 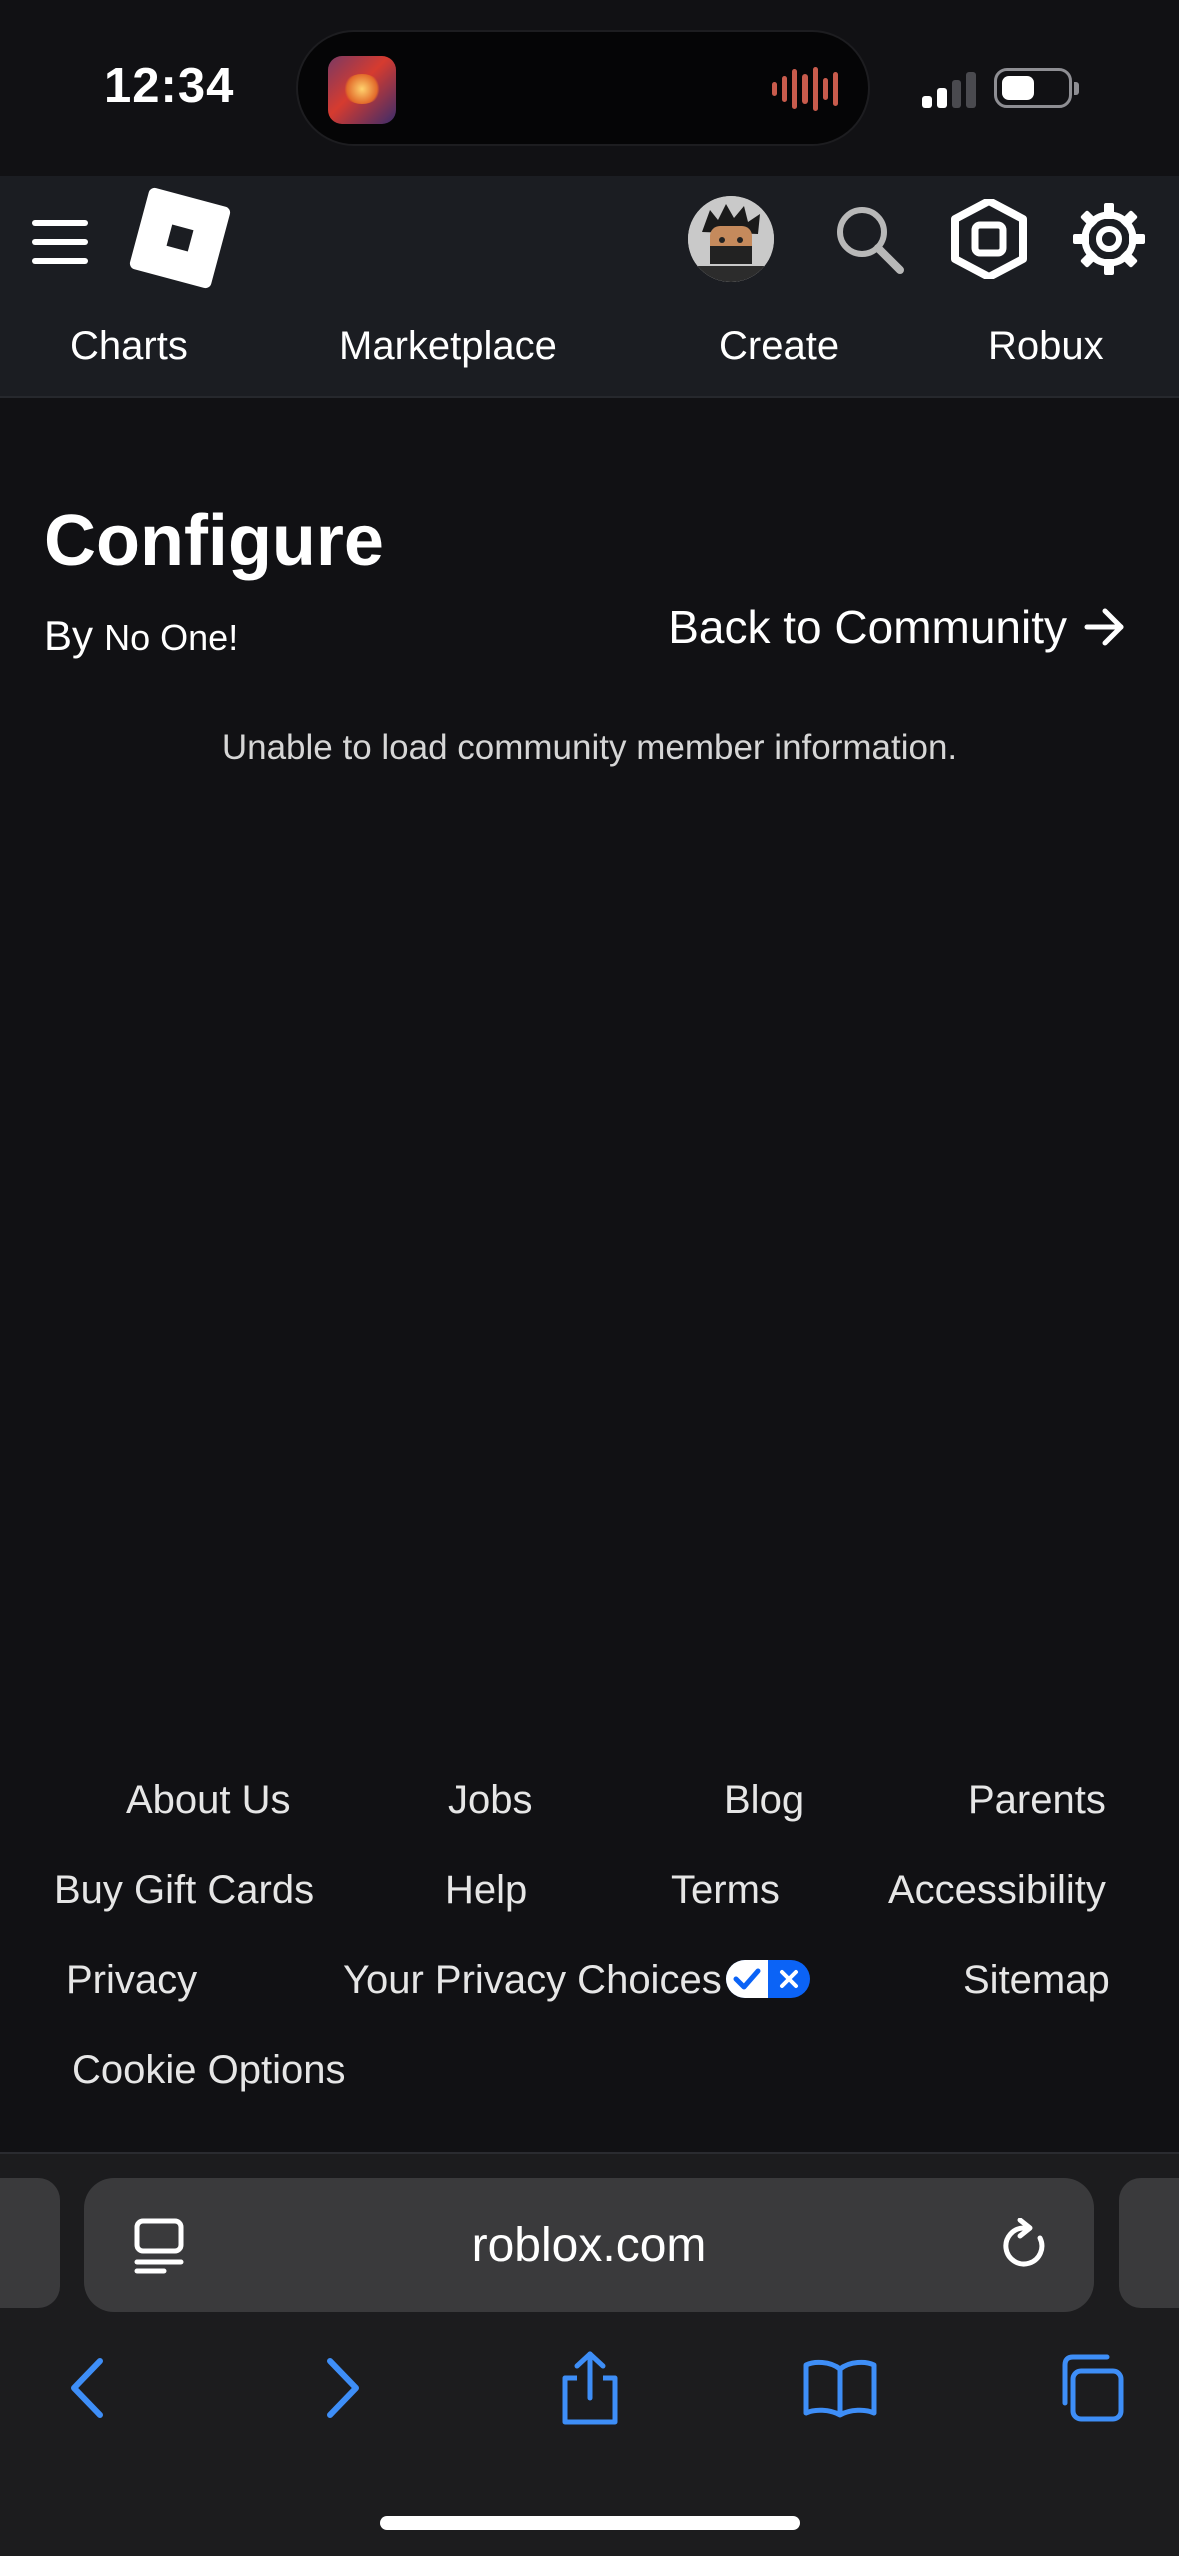 What do you see at coordinates (1090, 2388) in the screenshot?
I see `tabs-icon` at bounding box center [1090, 2388].